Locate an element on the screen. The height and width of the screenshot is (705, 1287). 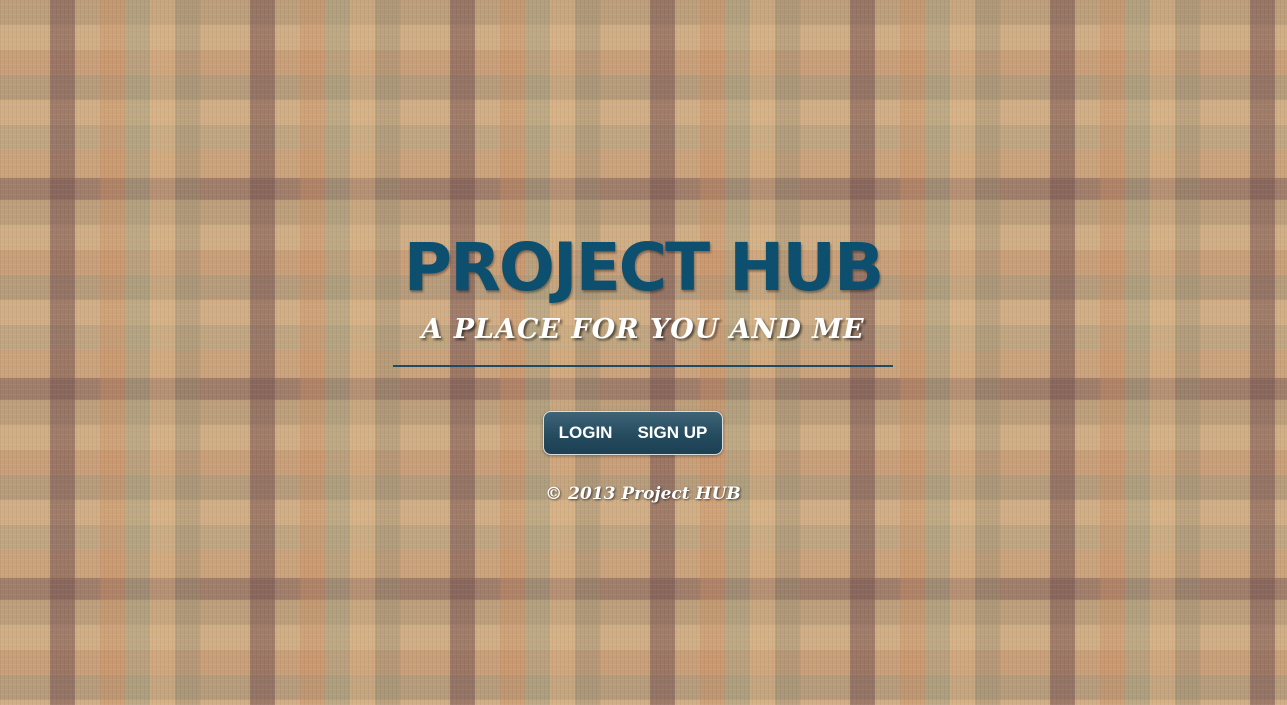
page-title: PROJECT HUB is located at coordinates (644, 267).